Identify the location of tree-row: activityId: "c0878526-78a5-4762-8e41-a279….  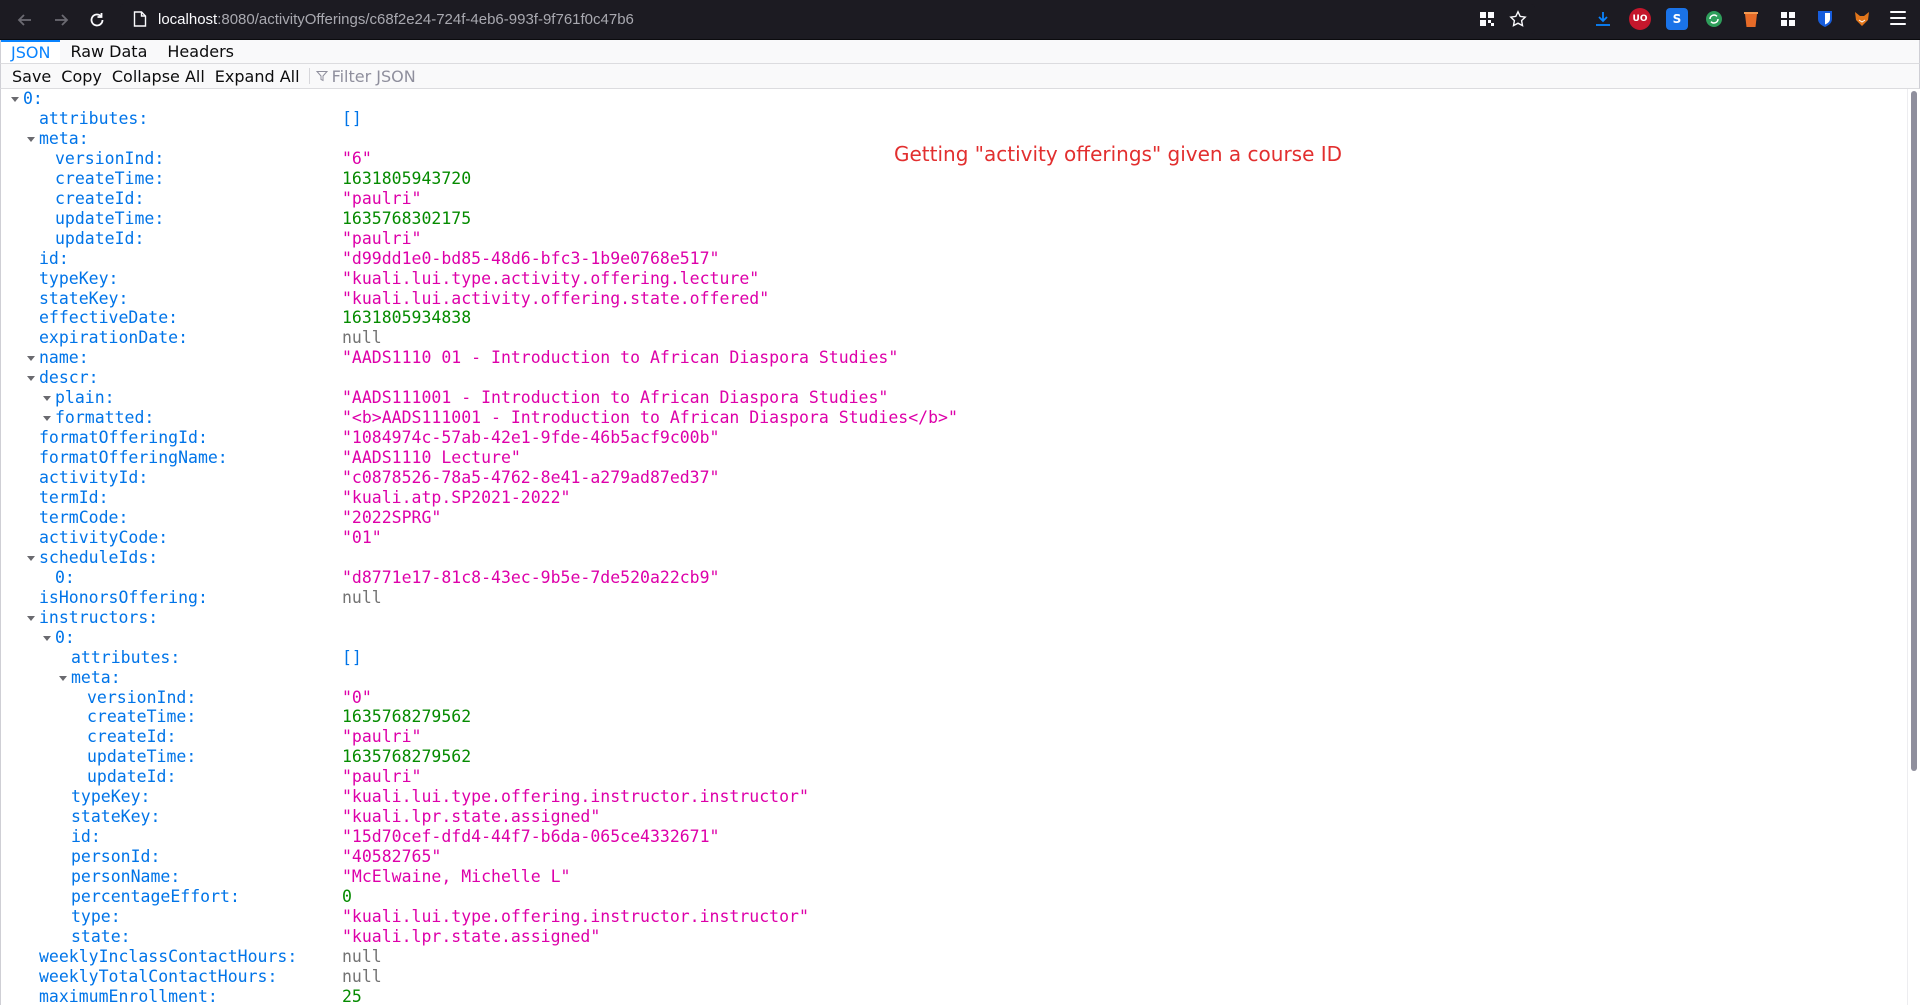
(951, 478).